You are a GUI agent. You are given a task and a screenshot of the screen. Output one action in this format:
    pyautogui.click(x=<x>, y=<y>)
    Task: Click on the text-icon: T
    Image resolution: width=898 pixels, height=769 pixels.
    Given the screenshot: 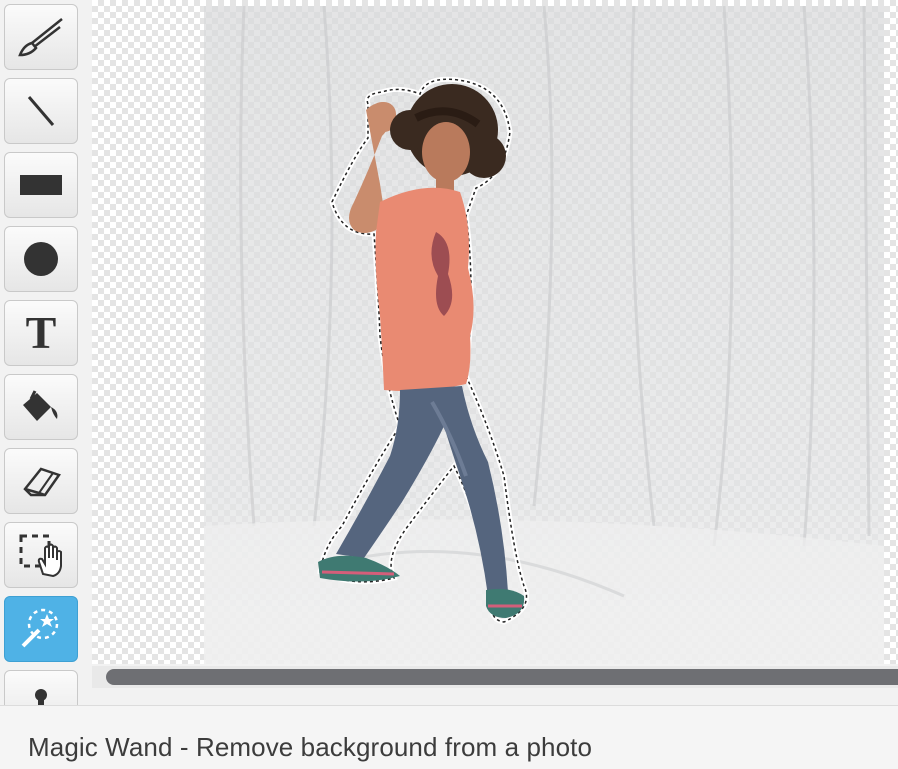 What is the action you would take?
    pyautogui.click(x=41, y=332)
    